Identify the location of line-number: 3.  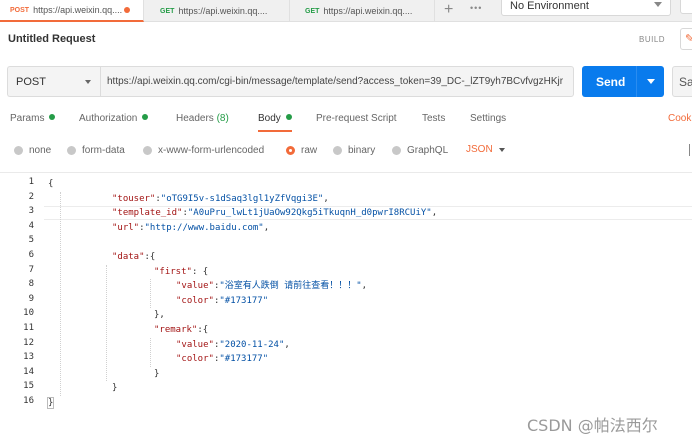
(31, 211).